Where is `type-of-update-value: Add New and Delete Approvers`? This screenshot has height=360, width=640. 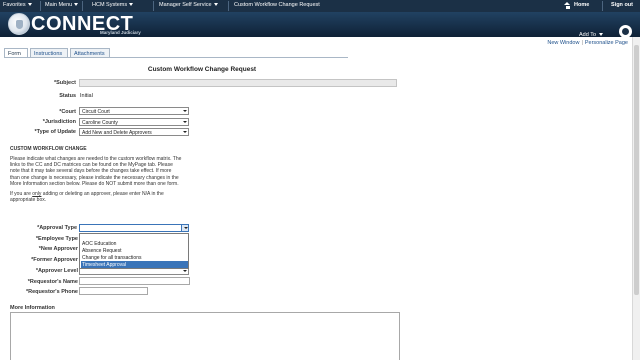
type-of-update-value: Add New and Delete Approvers is located at coordinates (117, 133).